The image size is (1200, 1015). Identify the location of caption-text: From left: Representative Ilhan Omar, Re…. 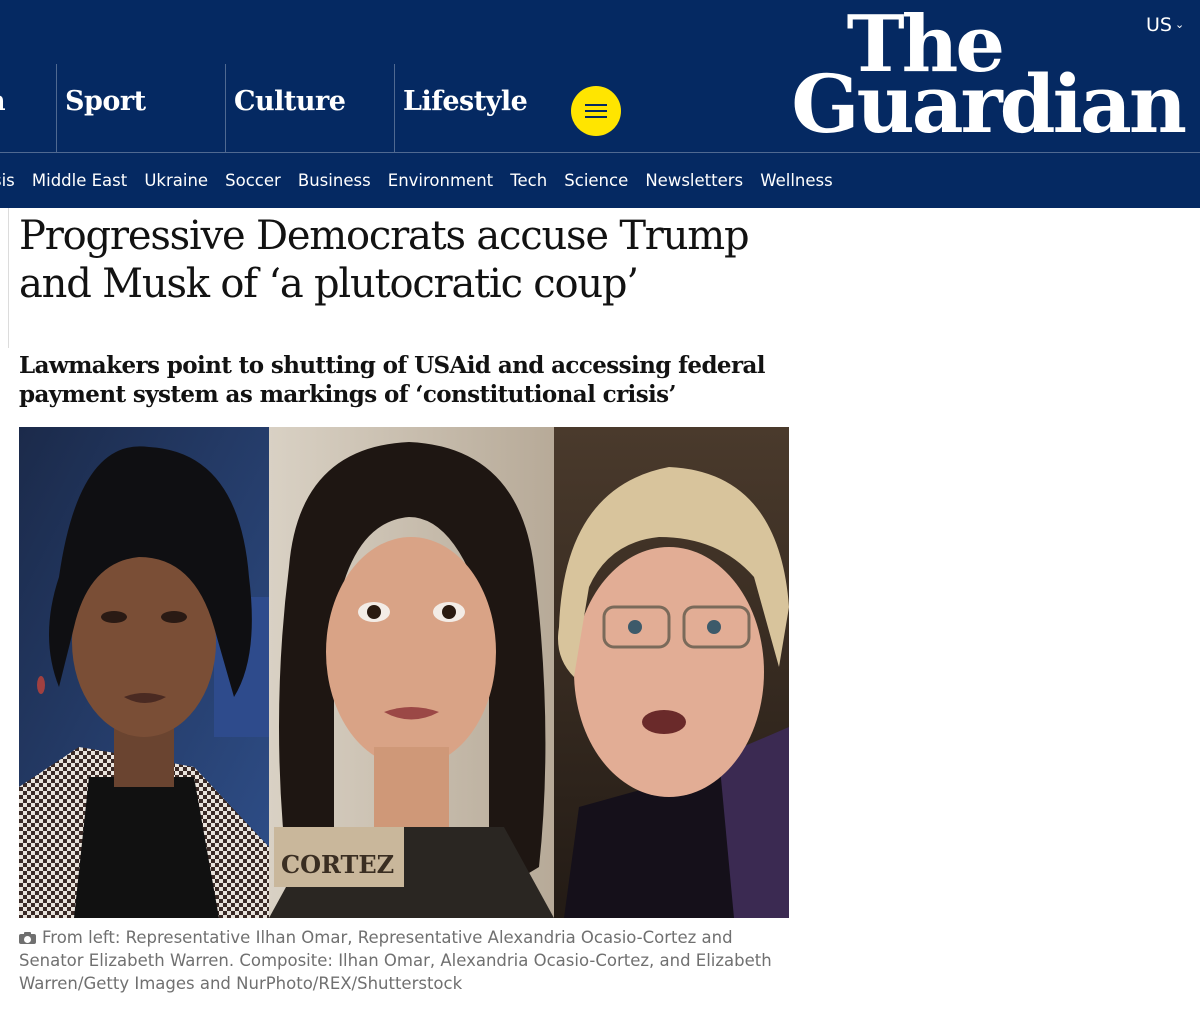
(395, 960).